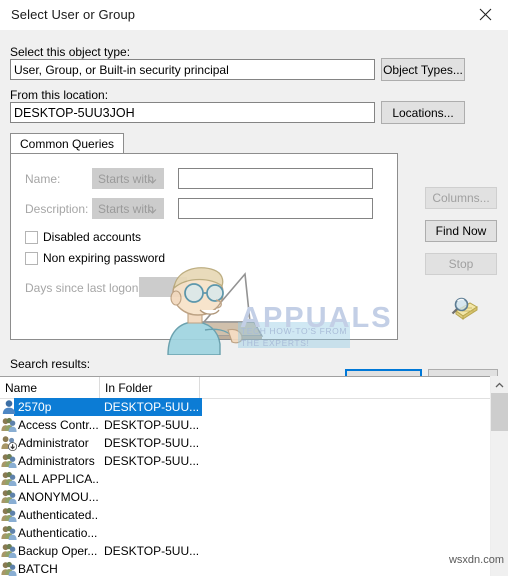 This screenshot has height=577, width=508. What do you see at coordinates (70, 52) in the screenshot?
I see `object-type-label: Select this object type:` at bounding box center [70, 52].